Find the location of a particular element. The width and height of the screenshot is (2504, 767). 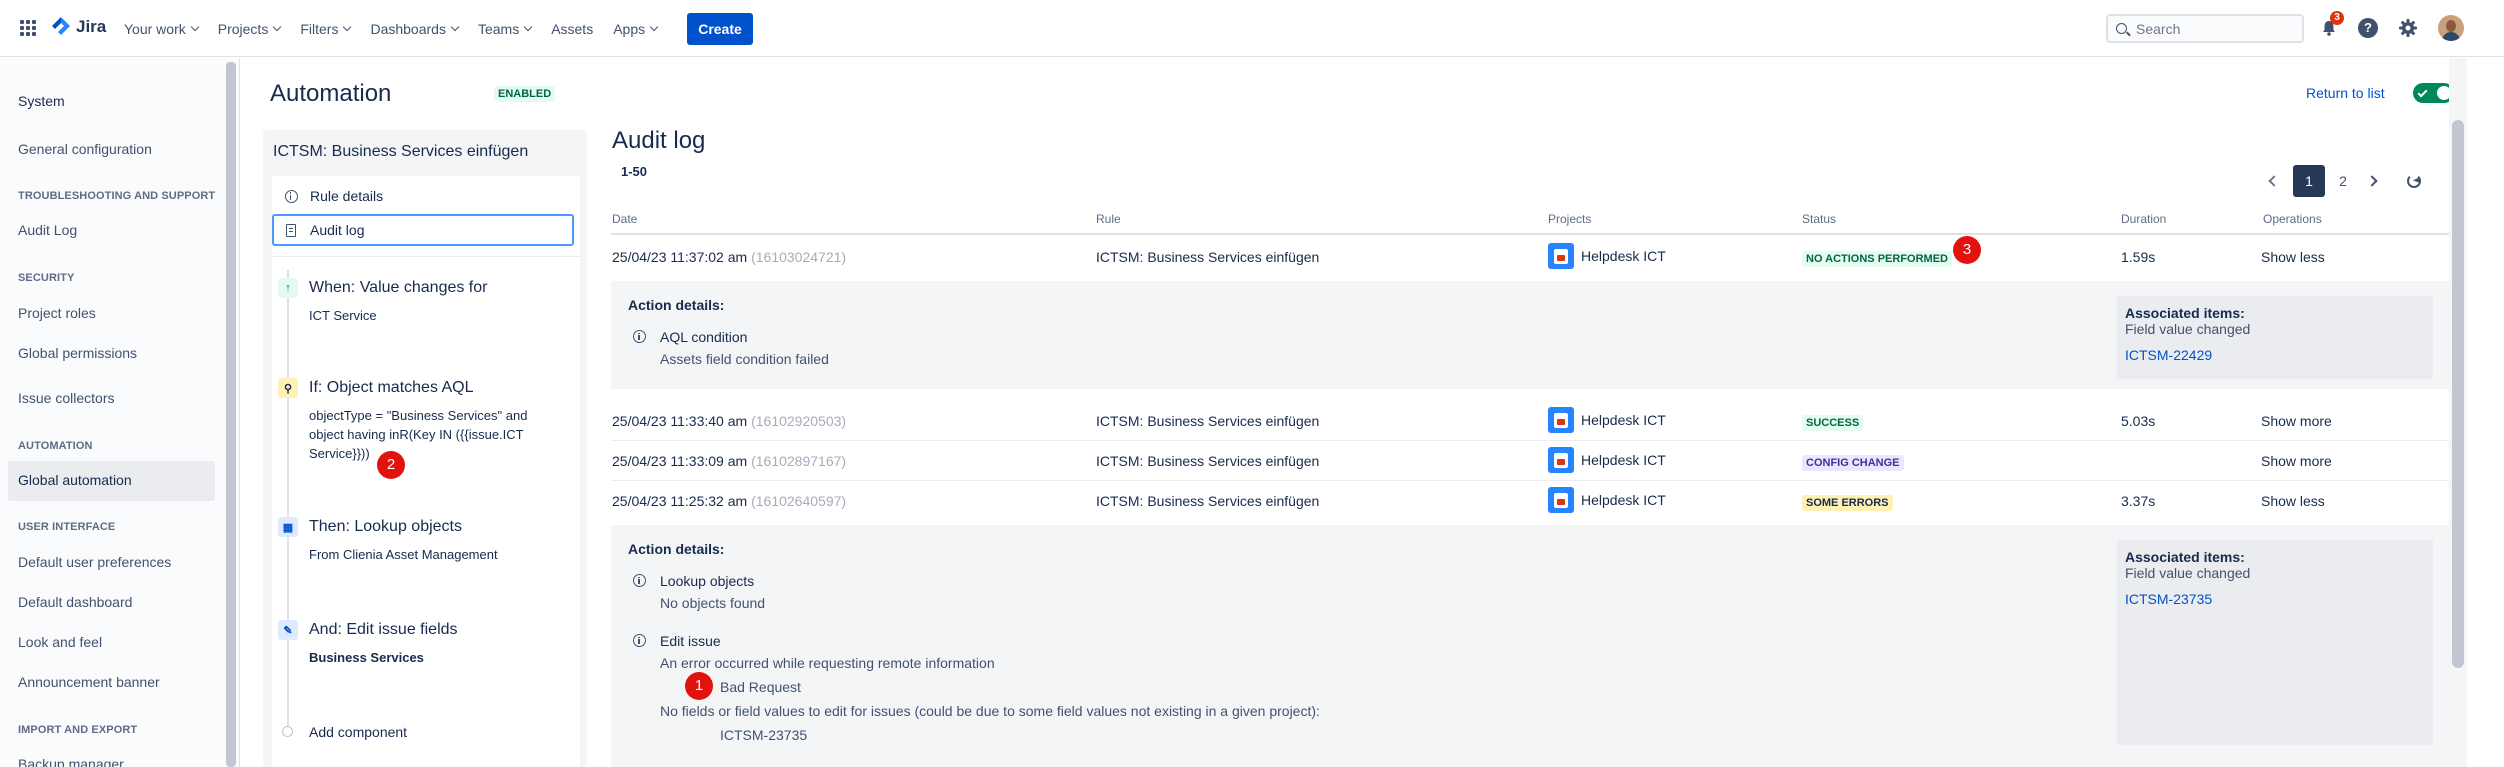

bad-request-detail: Bad Request is located at coordinates (760, 687).